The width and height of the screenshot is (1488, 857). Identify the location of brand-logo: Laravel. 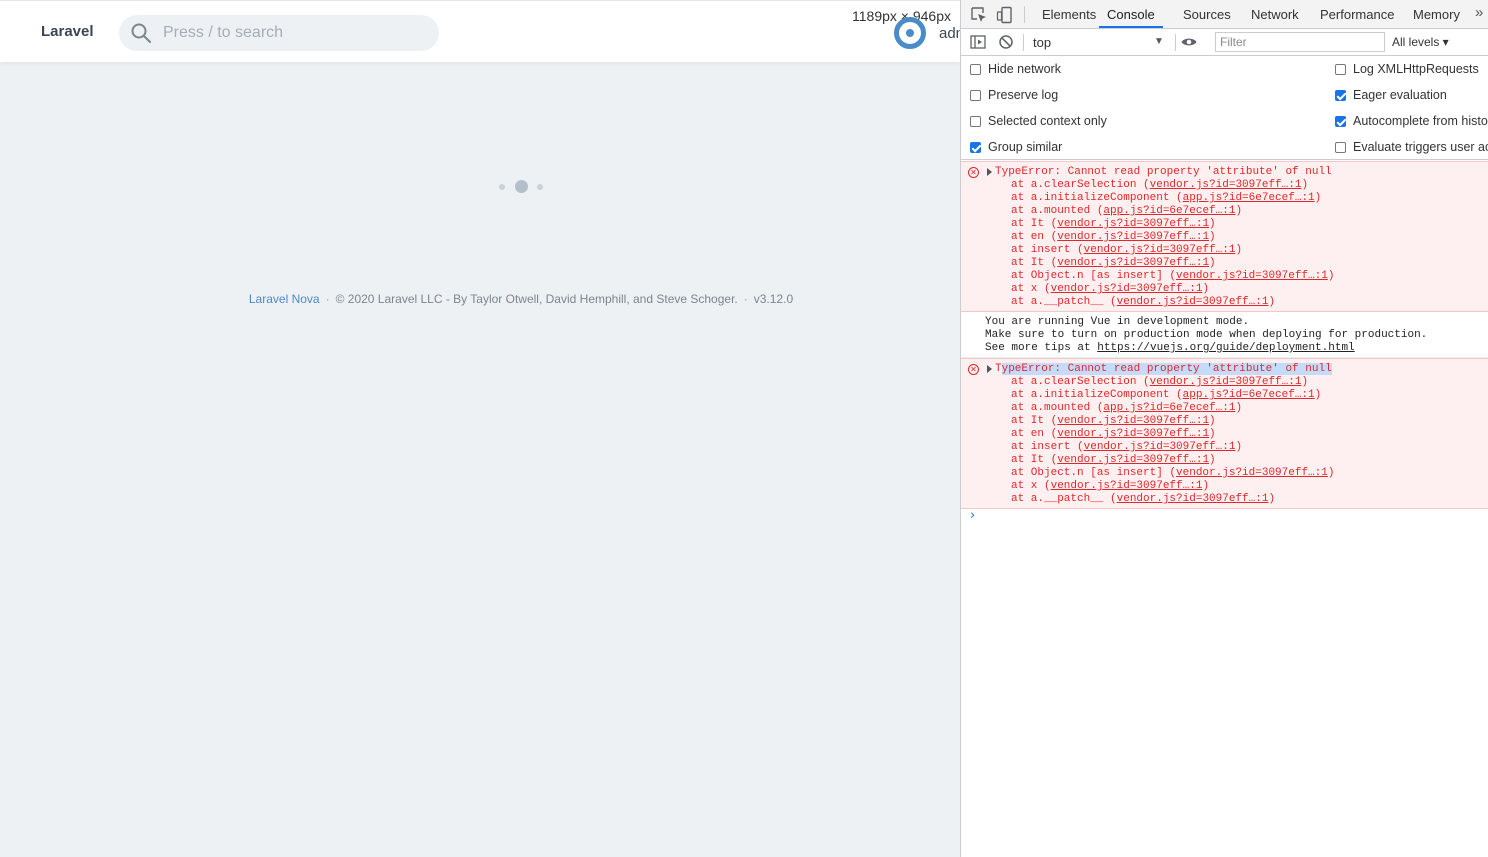
(67, 31).